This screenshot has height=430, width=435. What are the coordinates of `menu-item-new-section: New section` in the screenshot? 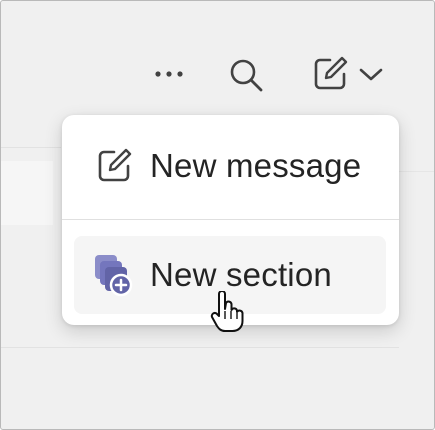 It's located at (230, 275).